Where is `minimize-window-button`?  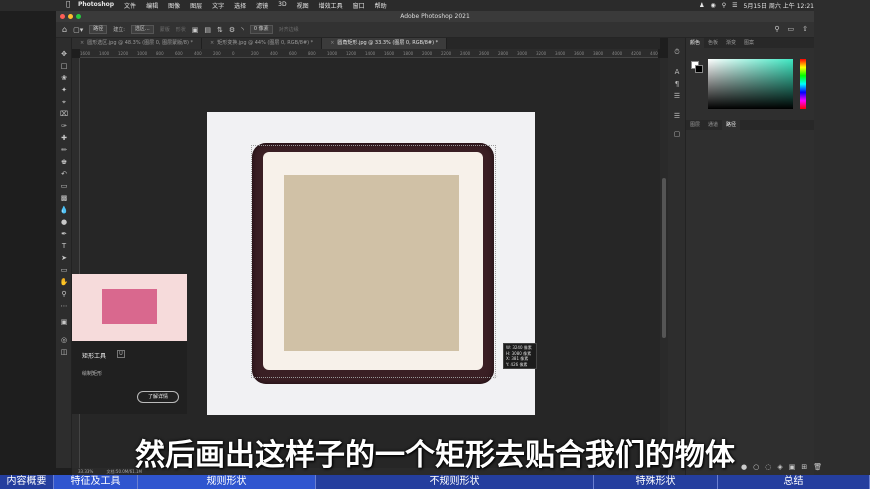 minimize-window-button is located at coordinates (70, 16).